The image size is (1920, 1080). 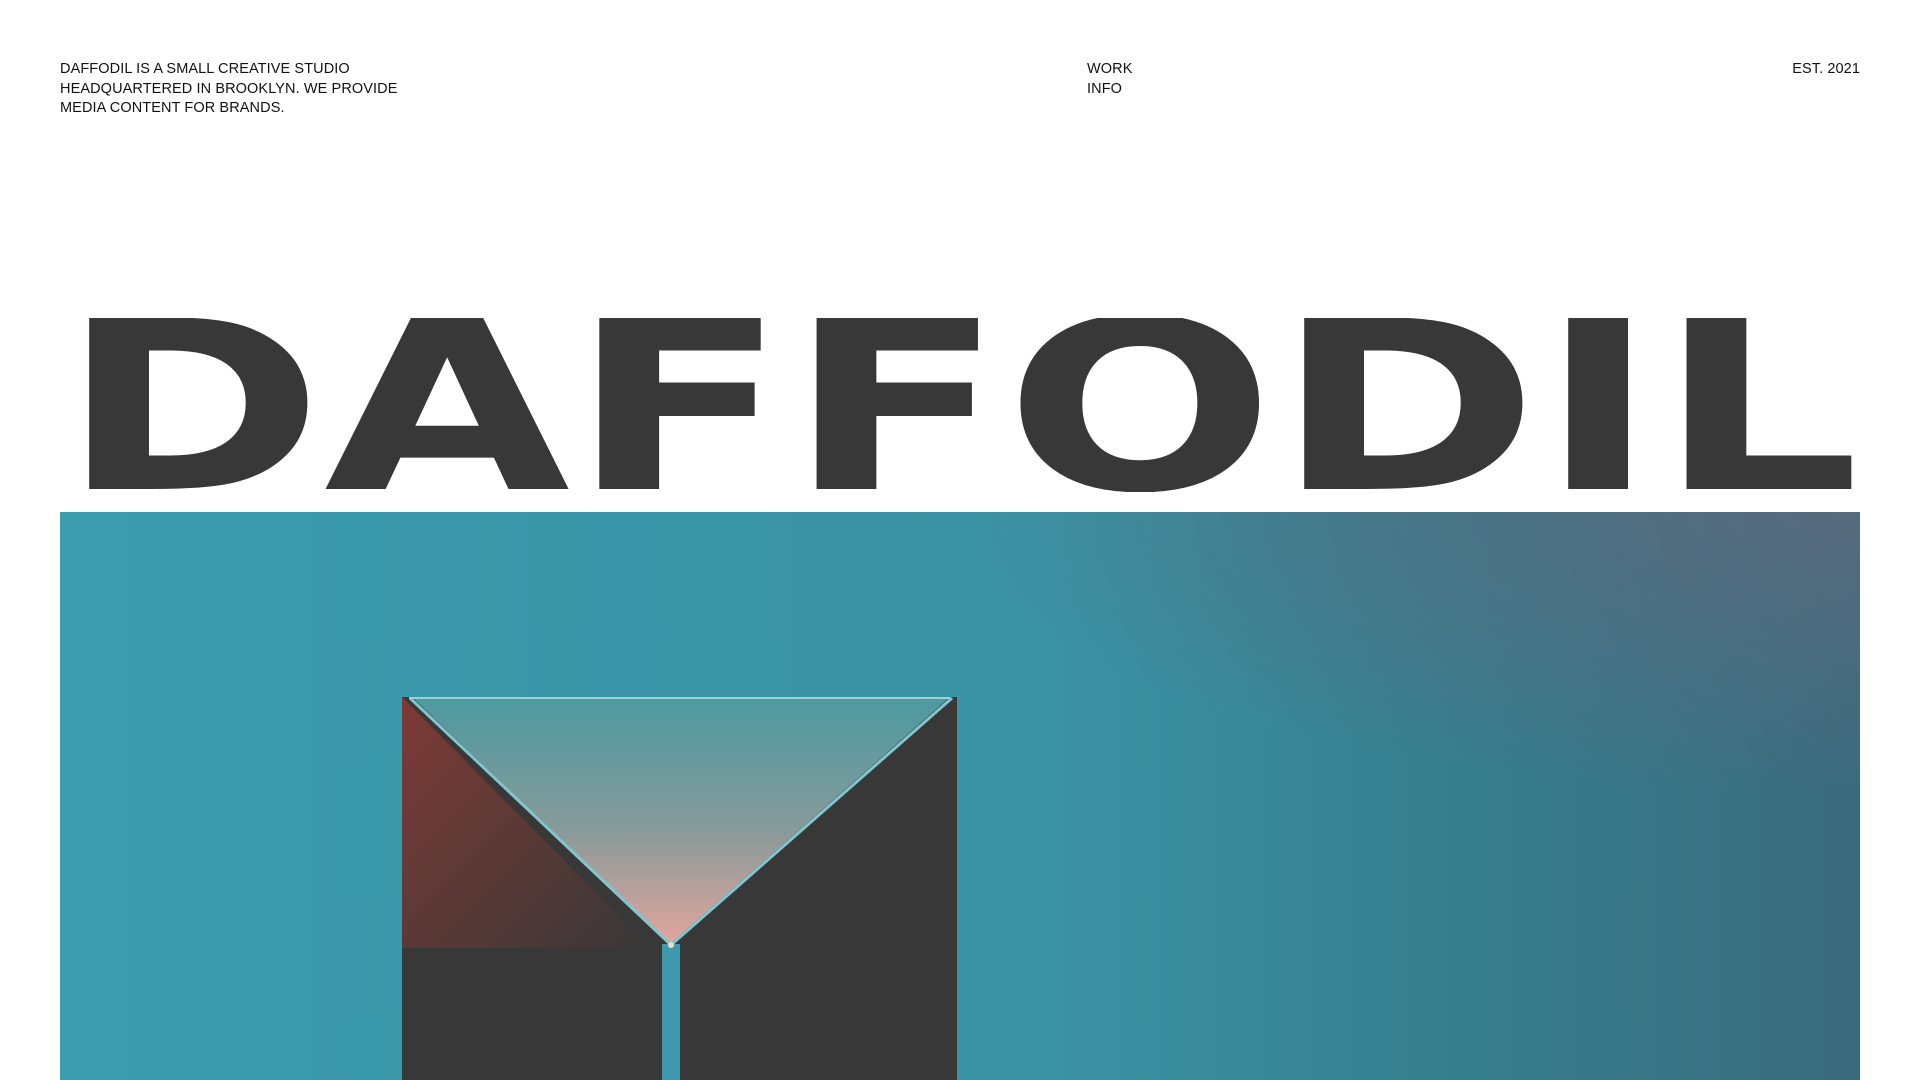 What do you see at coordinates (172, 108) in the screenshot?
I see `tagline-line: MEDIA CONTENT FOR BRANDS.` at bounding box center [172, 108].